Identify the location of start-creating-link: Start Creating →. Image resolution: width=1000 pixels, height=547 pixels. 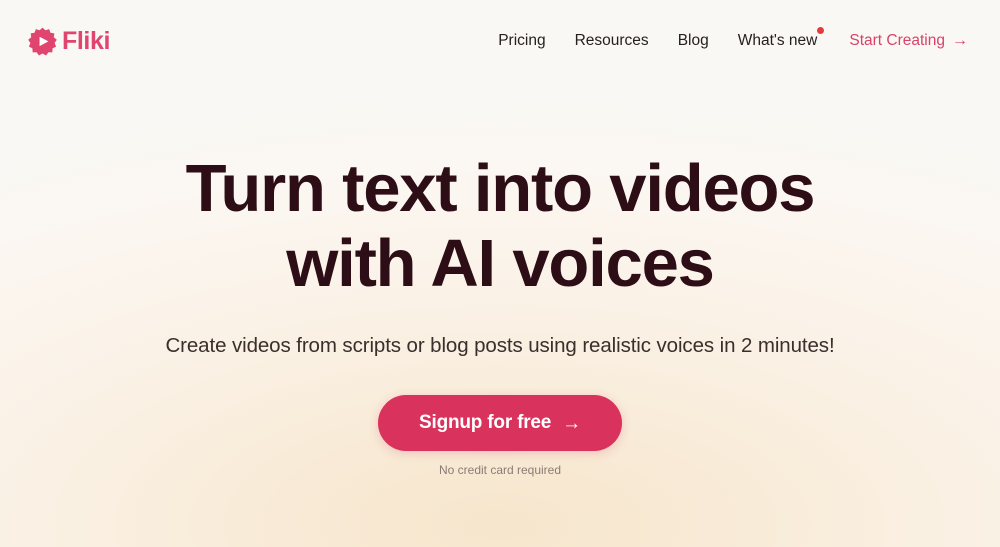
(908, 41).